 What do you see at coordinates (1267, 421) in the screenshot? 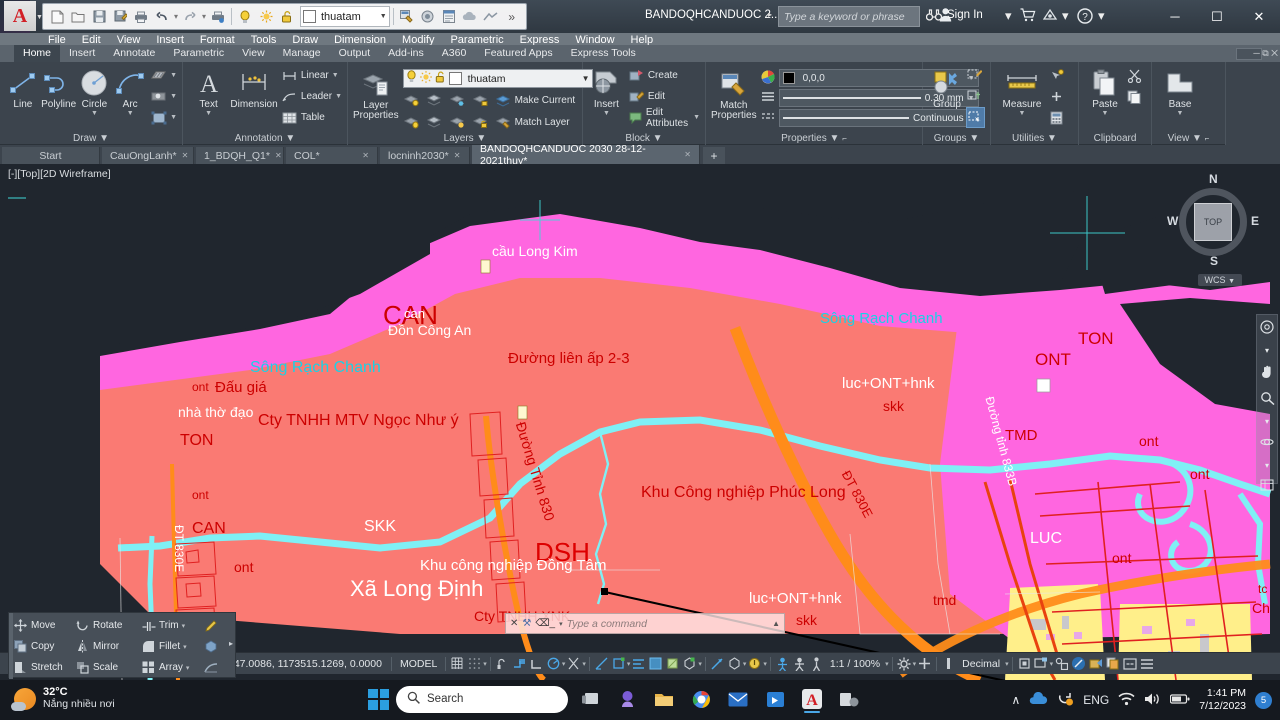
I see `zoom-caret-icon: ▾` at bounding box center [1267, 421].